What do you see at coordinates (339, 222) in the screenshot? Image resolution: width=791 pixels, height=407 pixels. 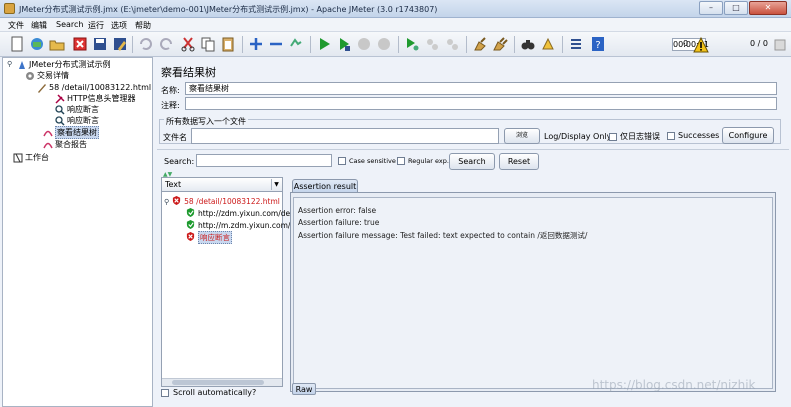 I see `assertion-line: Assertion failure: true` at bounding box center [339, 222].